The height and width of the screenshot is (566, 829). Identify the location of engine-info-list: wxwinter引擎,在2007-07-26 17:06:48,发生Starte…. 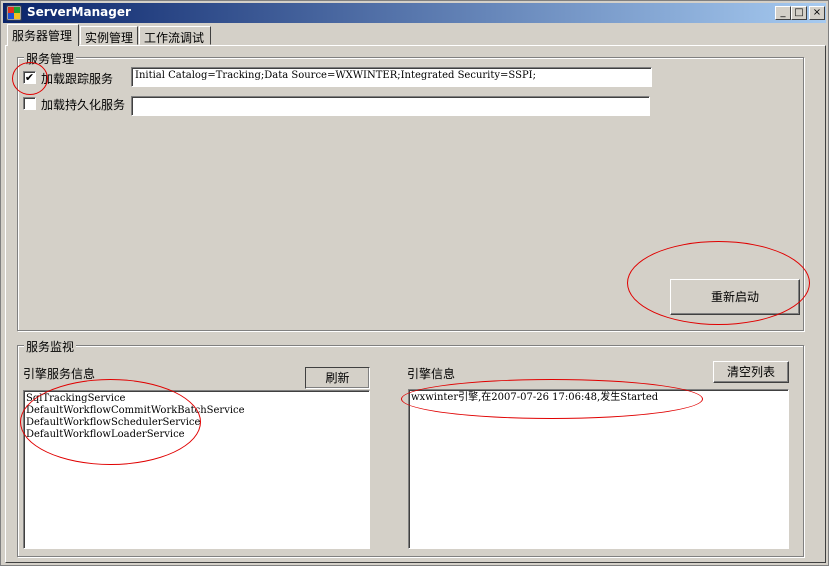
(598, 469).